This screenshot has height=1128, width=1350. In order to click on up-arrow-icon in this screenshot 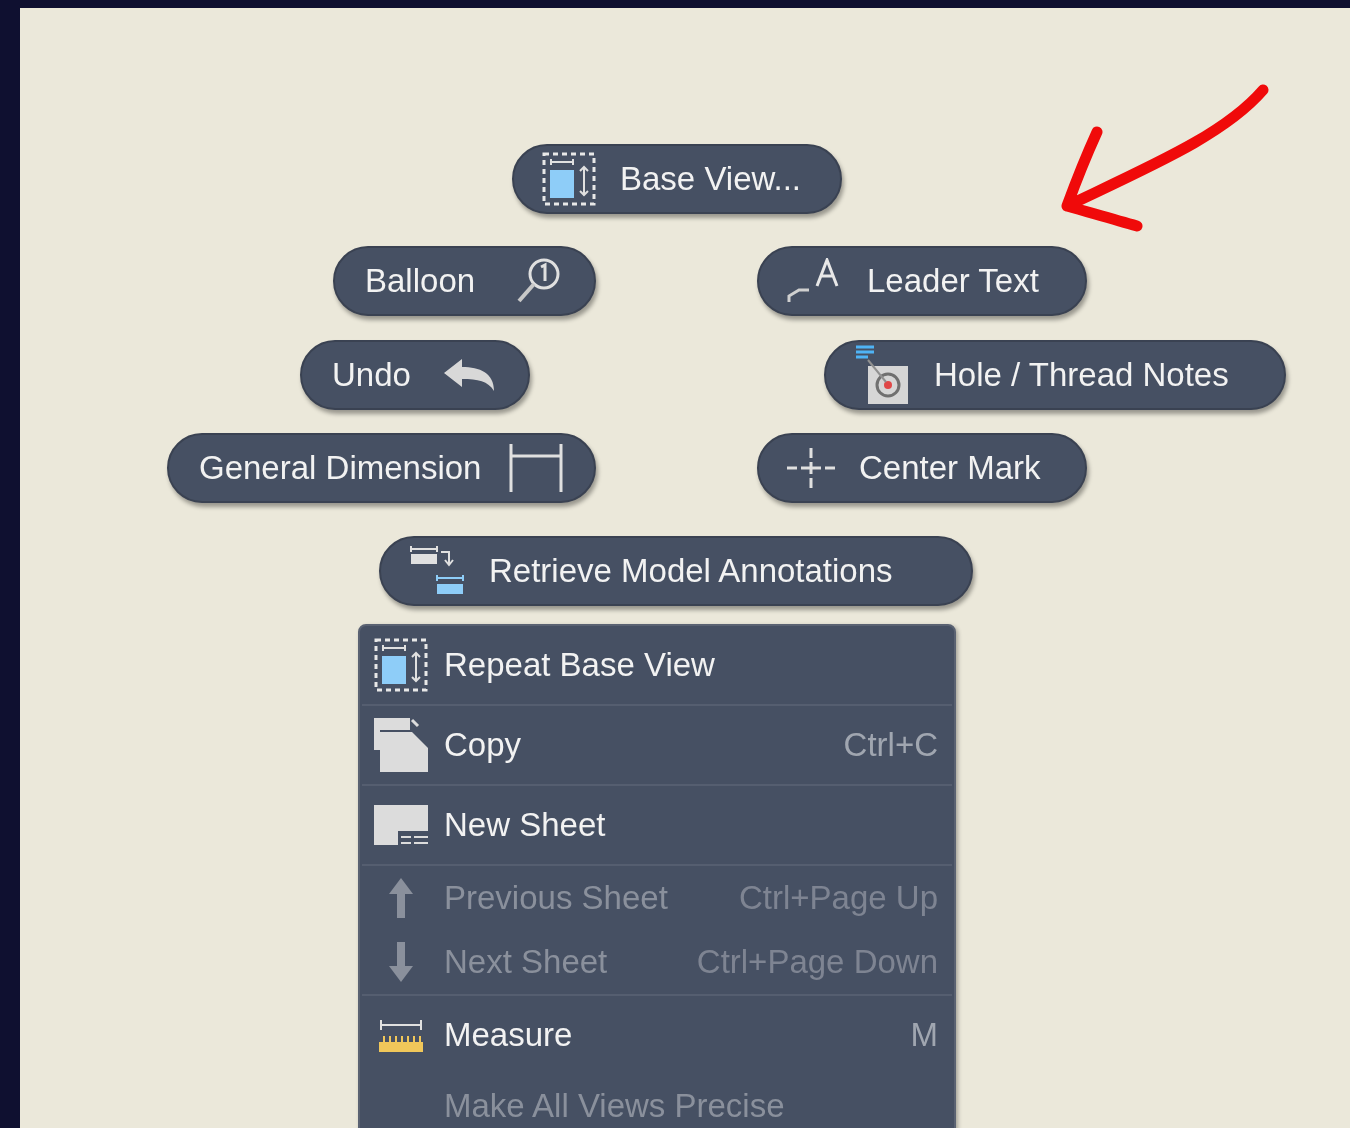, I will do `click(401, 898)`.